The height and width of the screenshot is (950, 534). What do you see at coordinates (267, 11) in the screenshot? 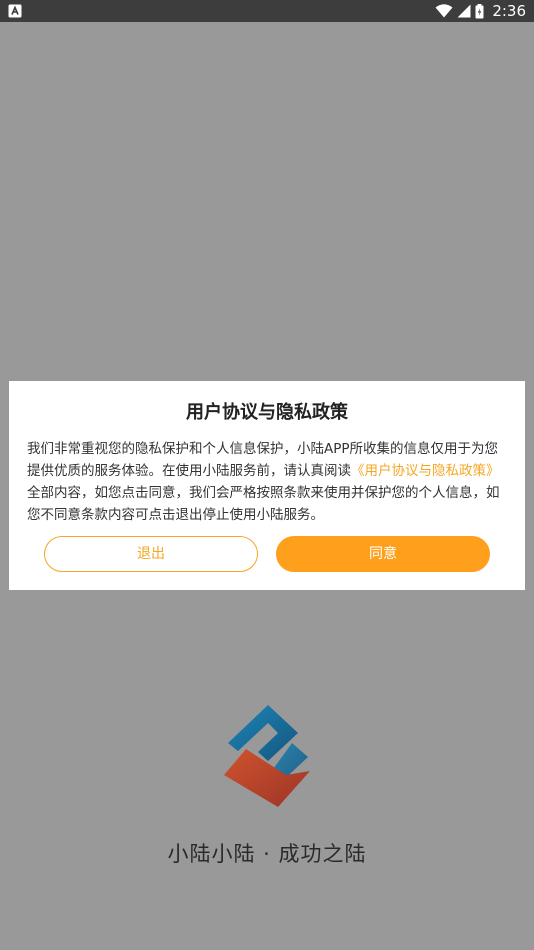
I see `status-bar: 2:36` at bounding box center [267, 11].